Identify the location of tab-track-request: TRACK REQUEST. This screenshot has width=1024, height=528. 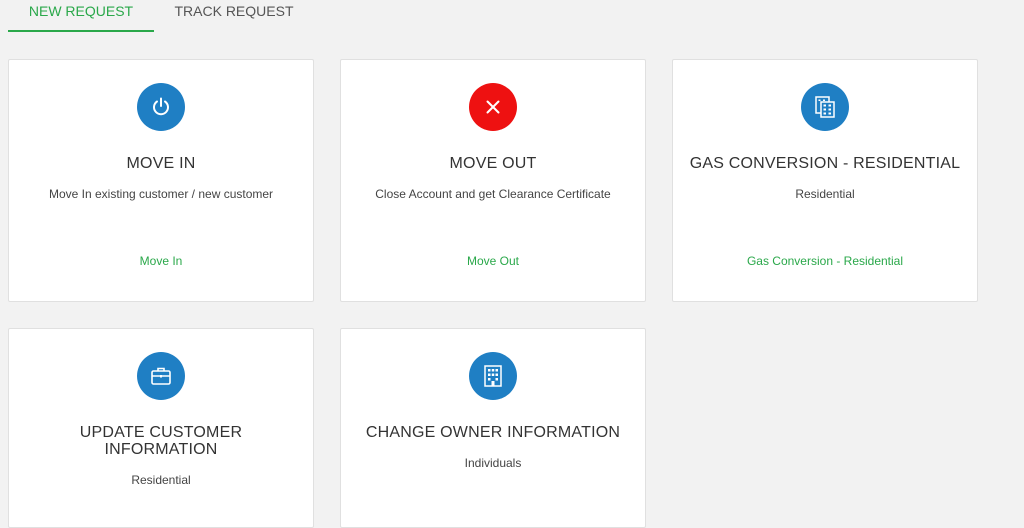
(234, 16).